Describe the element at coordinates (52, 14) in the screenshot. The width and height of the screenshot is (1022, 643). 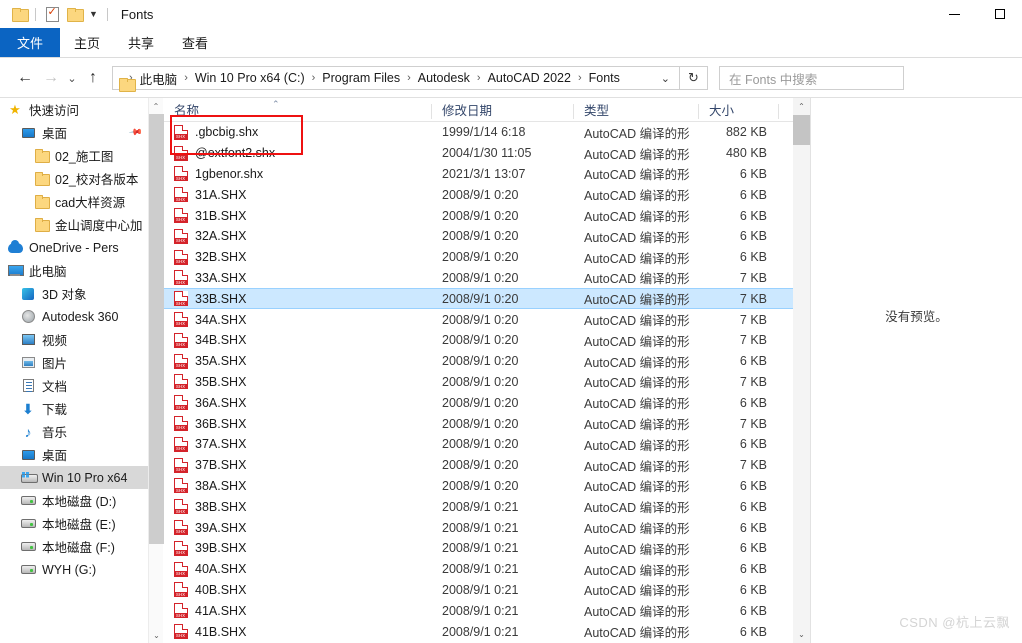
I see `properties-icon` at that location.